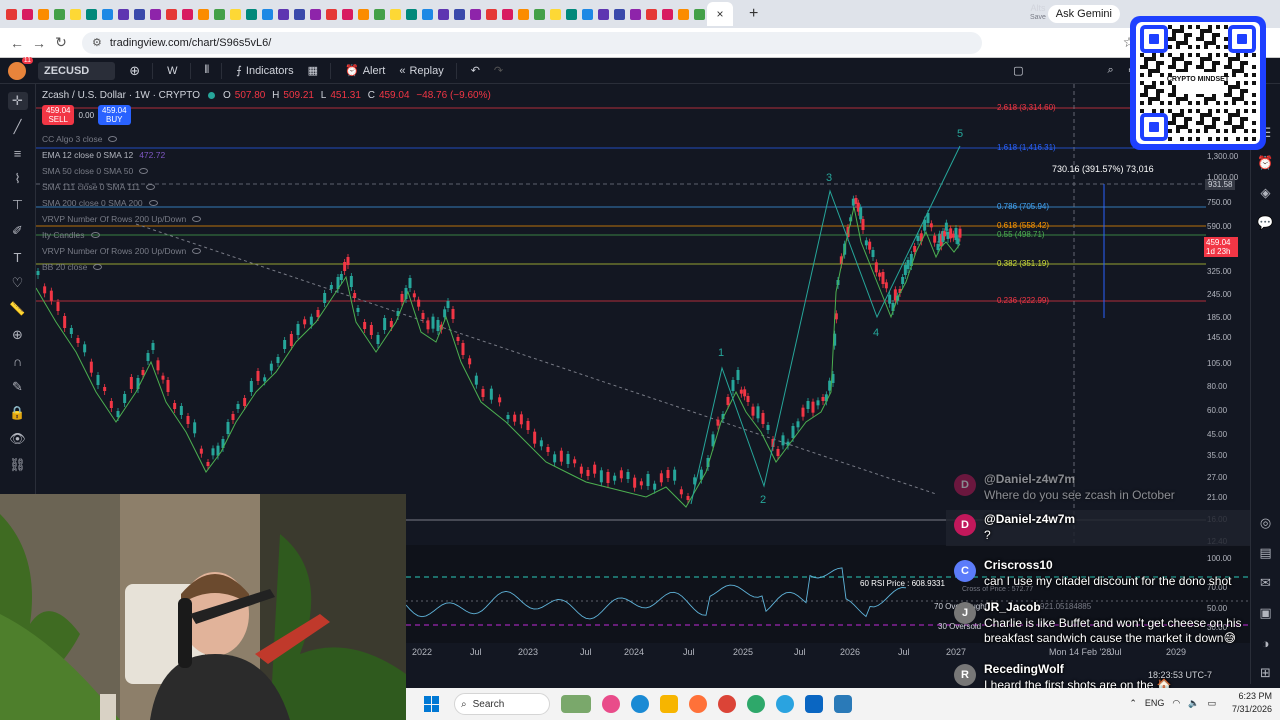  What do you see at coordinates (698, 704) in the screenshot?
I see `firefox-icon` at bounding box center [698, 704].